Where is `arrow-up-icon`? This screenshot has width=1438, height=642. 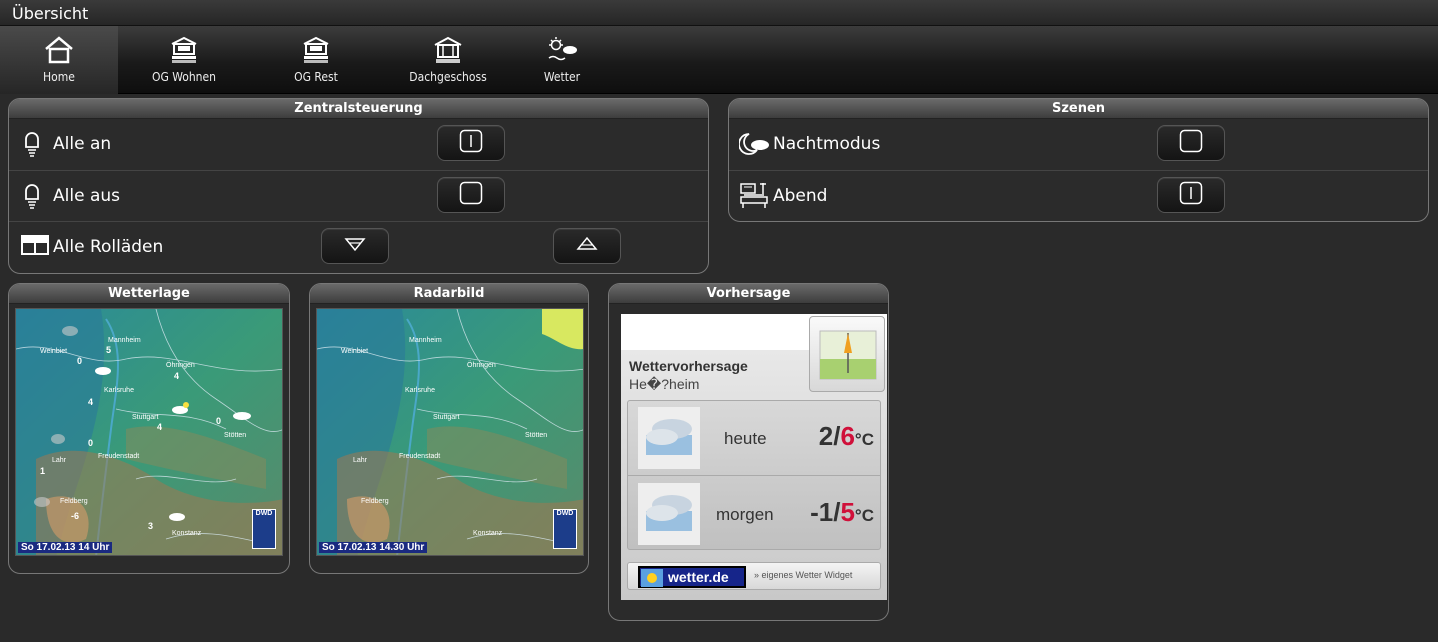 arrow-up-icon is located at coordinates (587, 246).